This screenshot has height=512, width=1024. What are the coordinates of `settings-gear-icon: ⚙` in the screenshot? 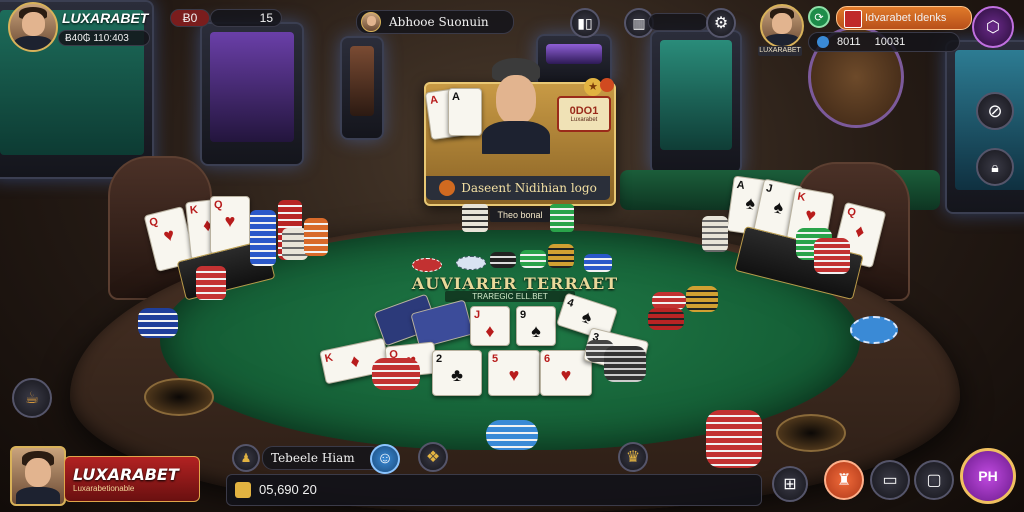 It's located at (721, 23).